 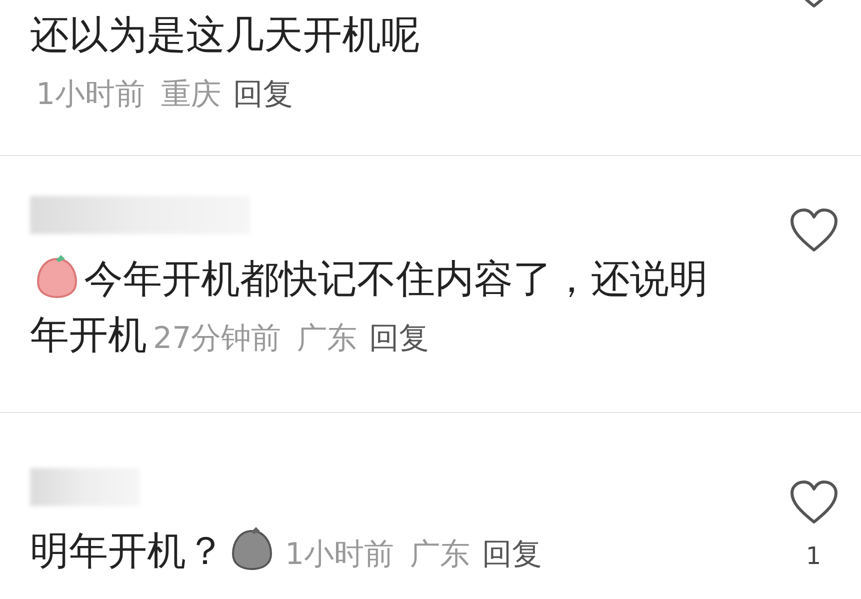 What do you see at coordinates (396, 279) in the screenshot?
I see `comment-text: 今年开机都快记不住内容了，还说明` at bounding box center [396, 279].